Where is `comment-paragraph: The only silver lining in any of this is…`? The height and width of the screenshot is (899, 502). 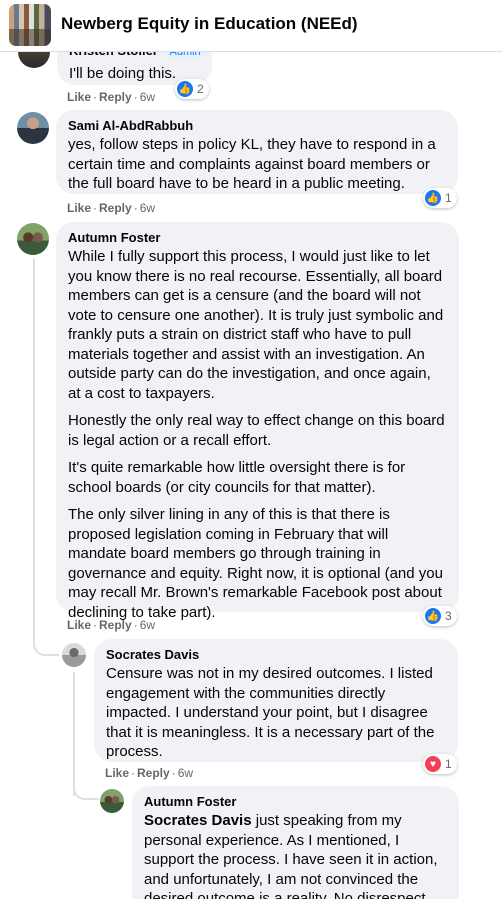 comment-paragraph: The only silver lining in any of this is… is located at coordinates (255, 563).